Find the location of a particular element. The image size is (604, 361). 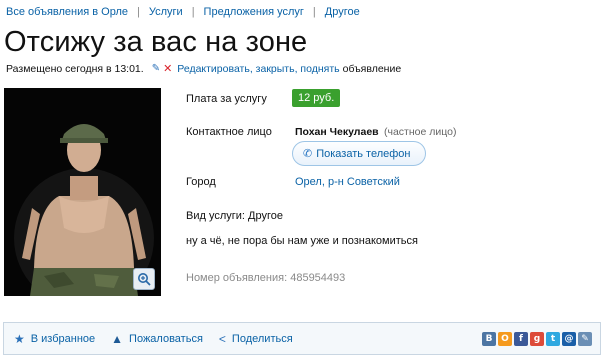

odnoklassniki-icon: О is located at coordinates (505, 339).